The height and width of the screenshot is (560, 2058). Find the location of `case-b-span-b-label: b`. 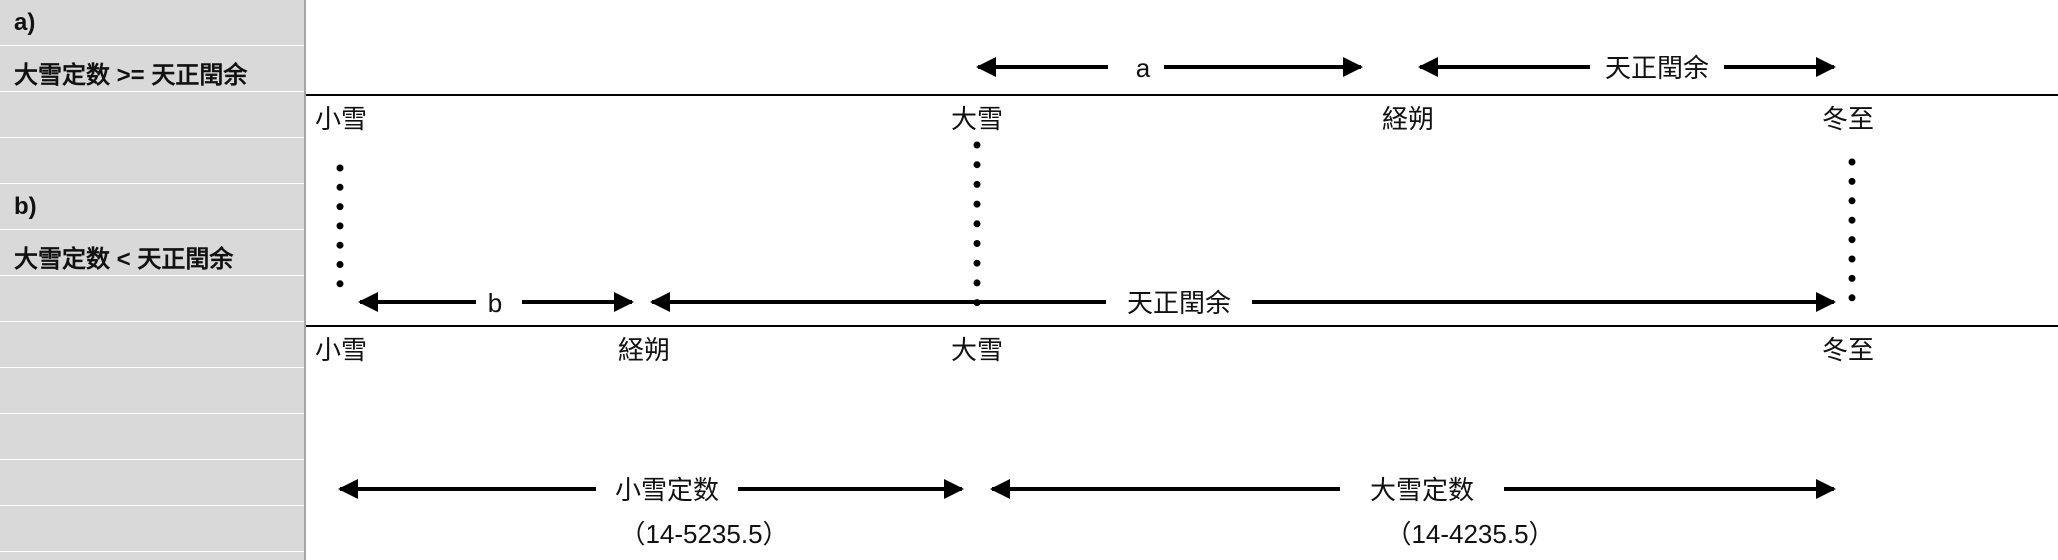

case-b-span-b-label: b is located at coordinates (495, 303).